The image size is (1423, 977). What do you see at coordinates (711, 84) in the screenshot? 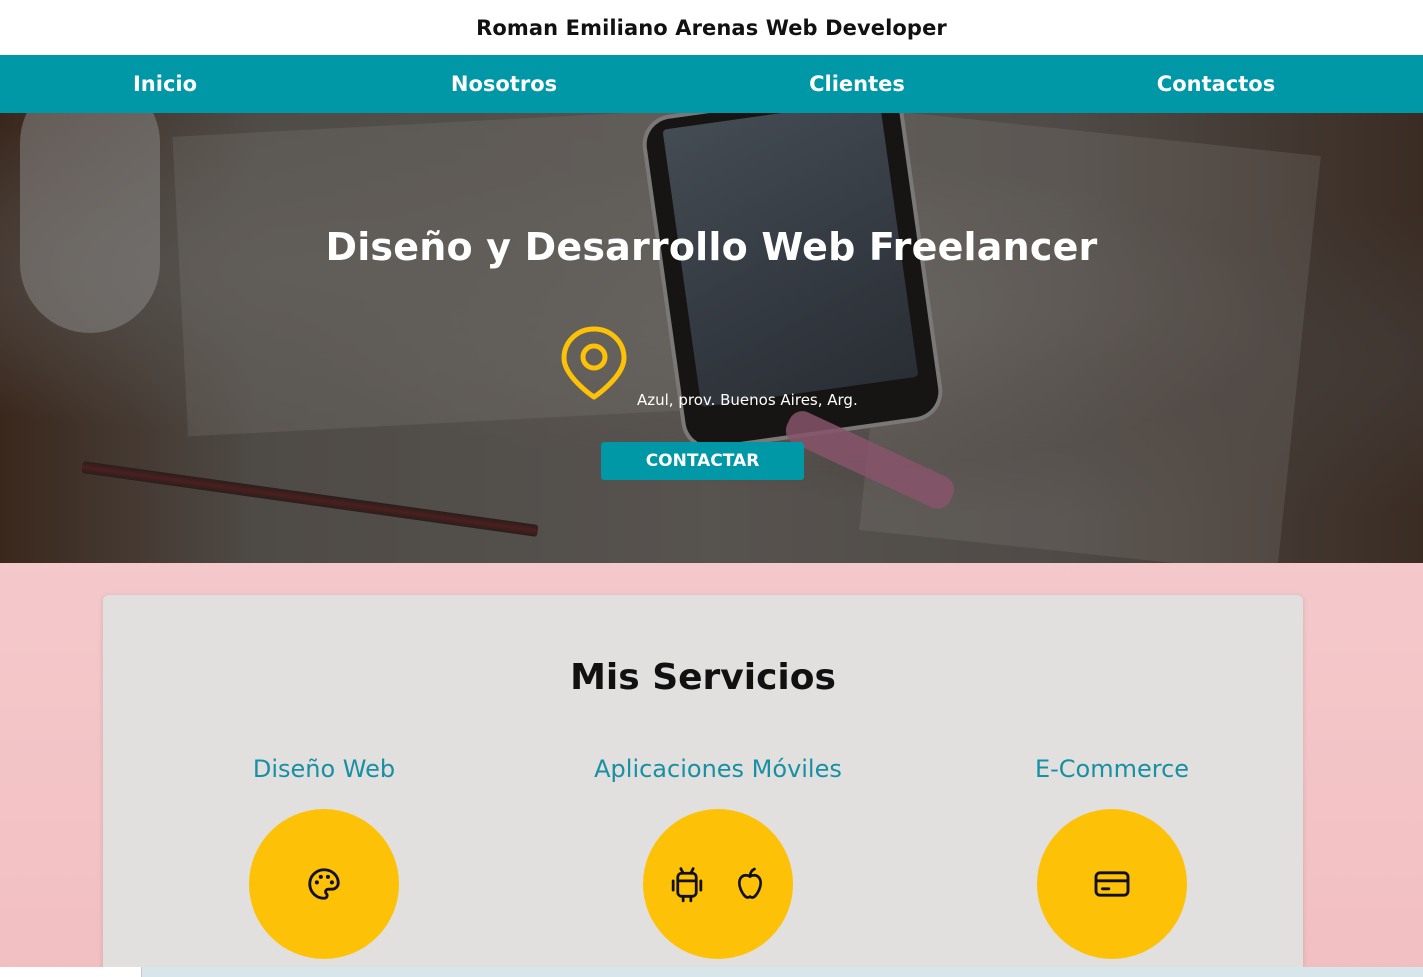
I see `main-nav: Inicio Nosotros Clientes Contactos` at bounding box center [711, 84].